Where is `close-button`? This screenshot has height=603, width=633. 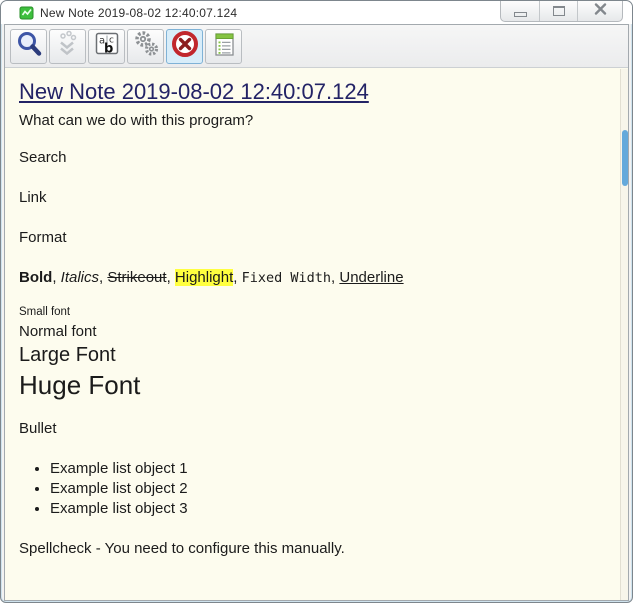 close-button is located at coordinates (599, 11).